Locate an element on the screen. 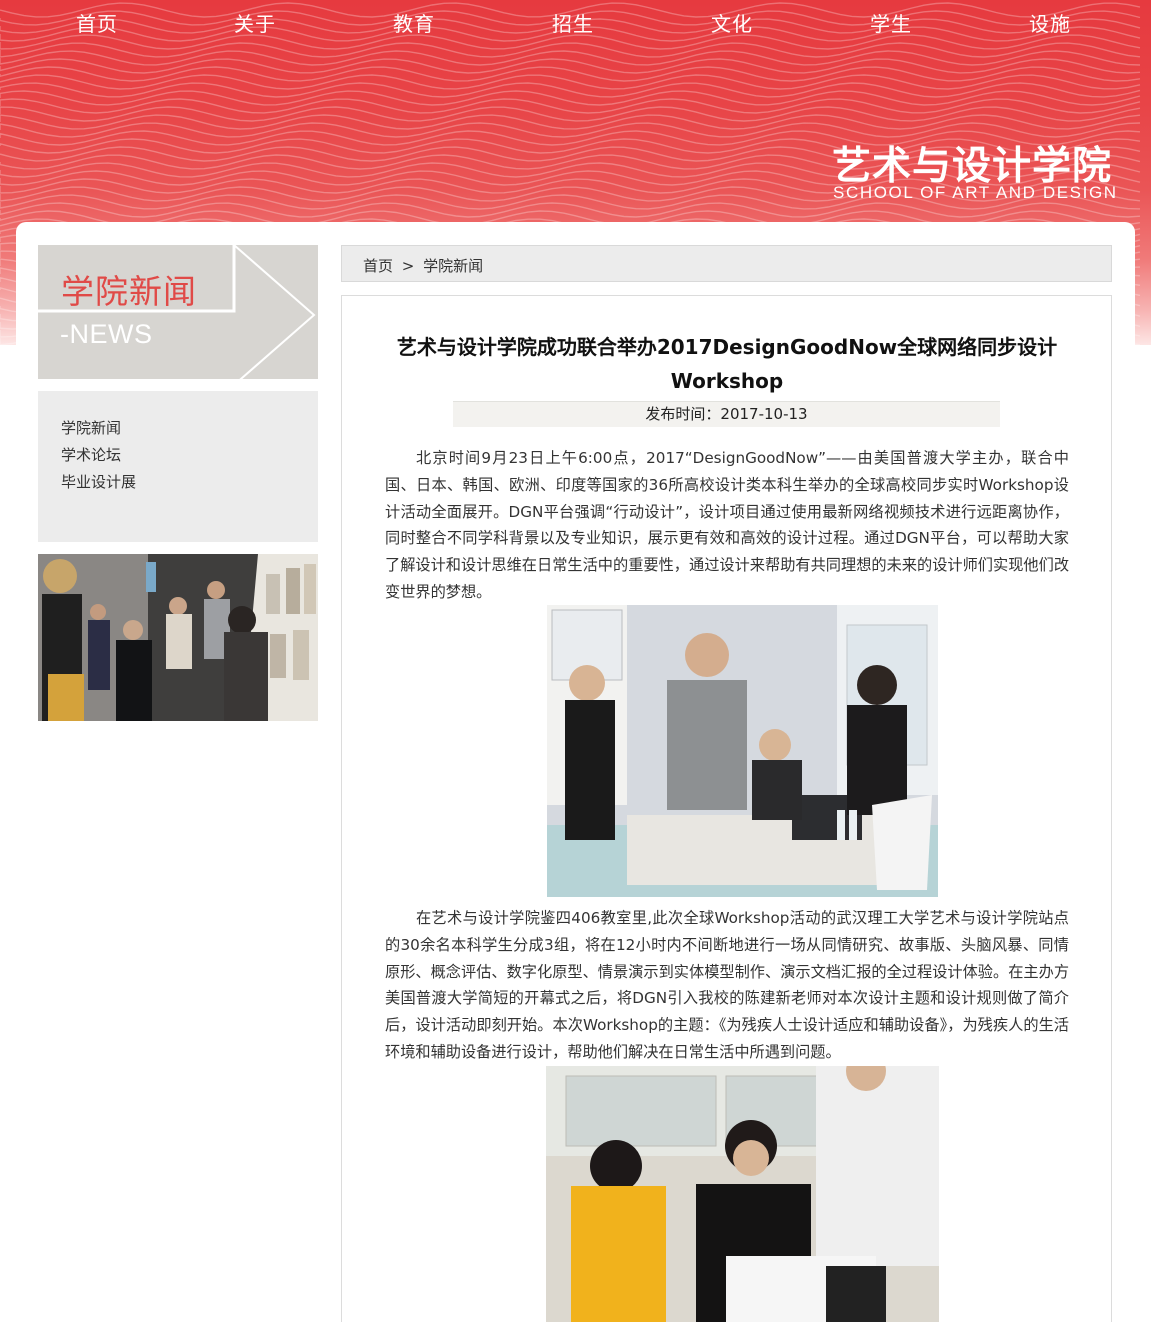 The image size is (1151, 1322). breadcrumb-current: 学院新闻 is located at coordinates (453, 266).